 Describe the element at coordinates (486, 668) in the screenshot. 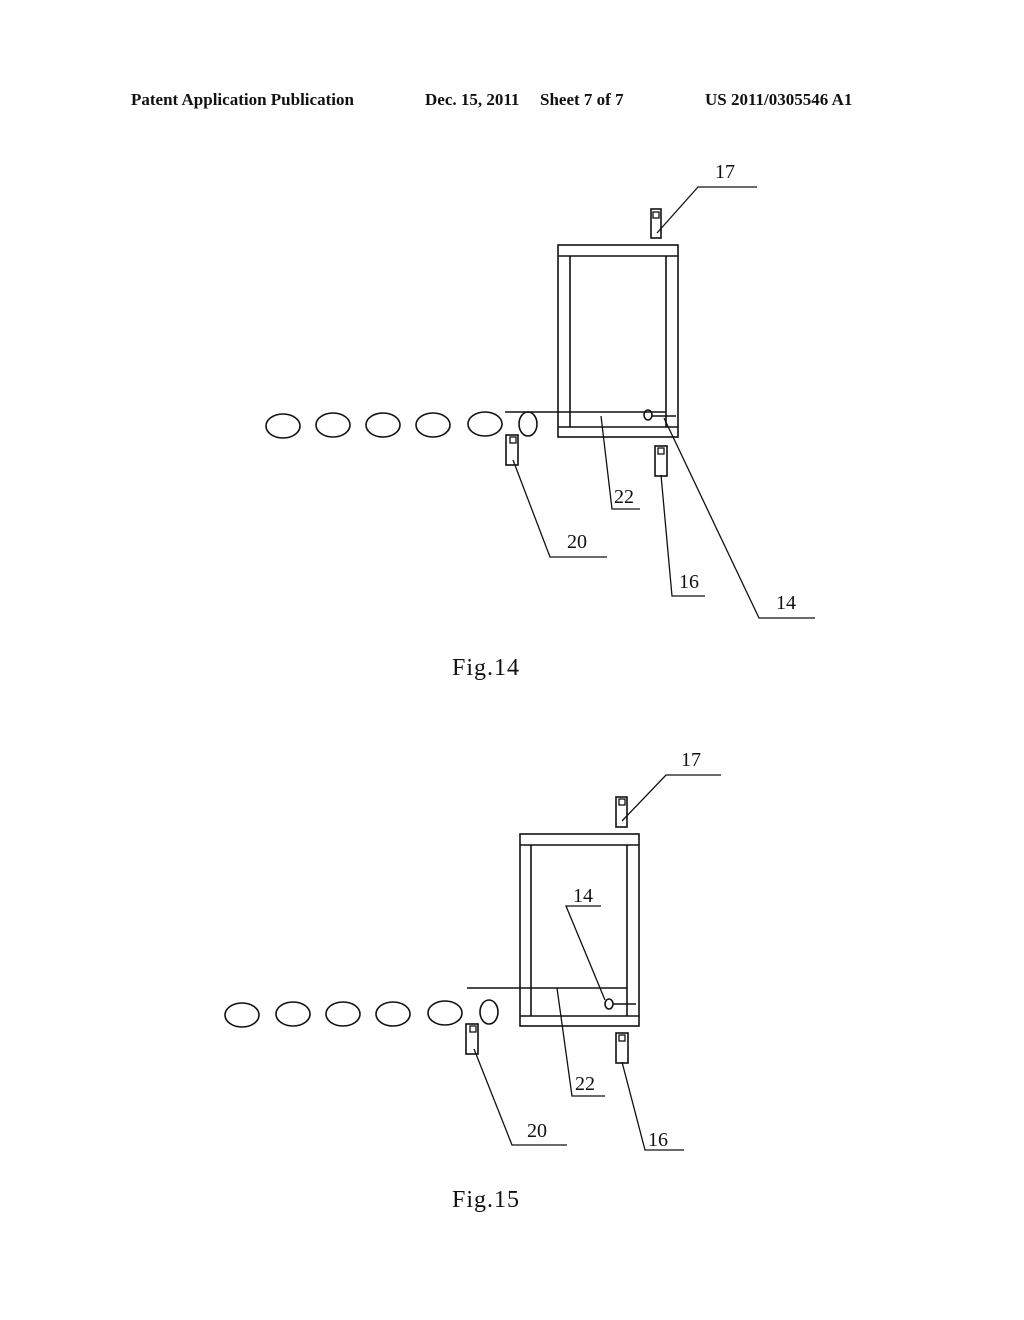

I see `figure-caption: Fig.14` at that location.